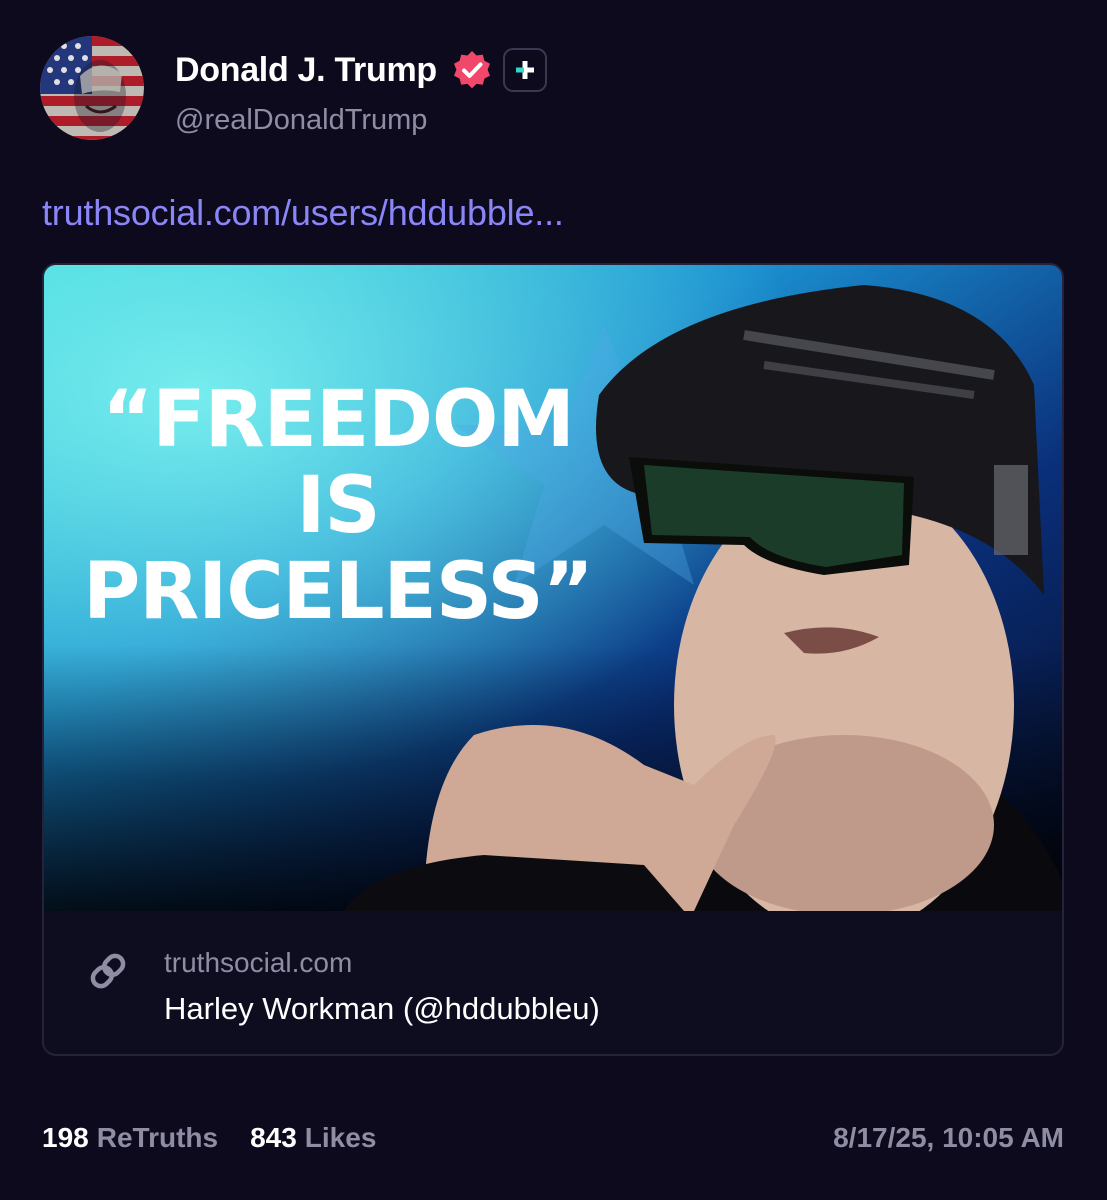  I want to click on post-header: Donald J. Trump @realDonaldTrump, so click(293, 88).